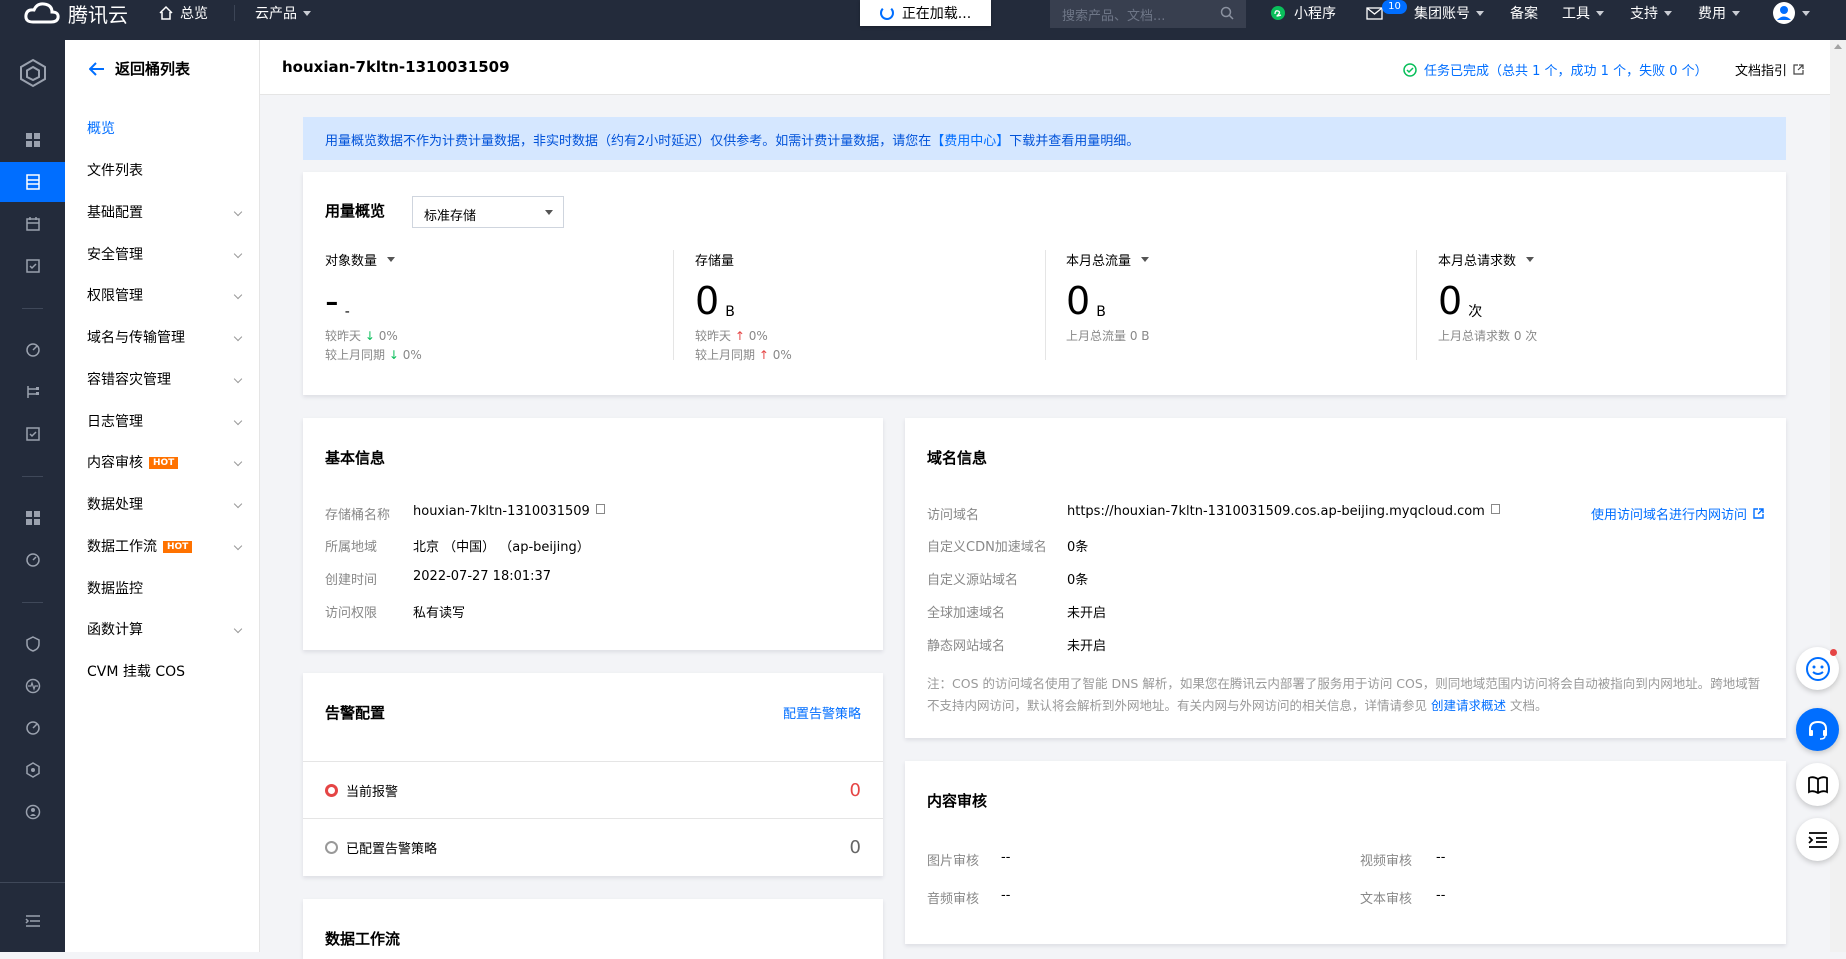 The width and height of the screenshot is (1846, 959). I want to click on mail-button, so click(1374, 13).